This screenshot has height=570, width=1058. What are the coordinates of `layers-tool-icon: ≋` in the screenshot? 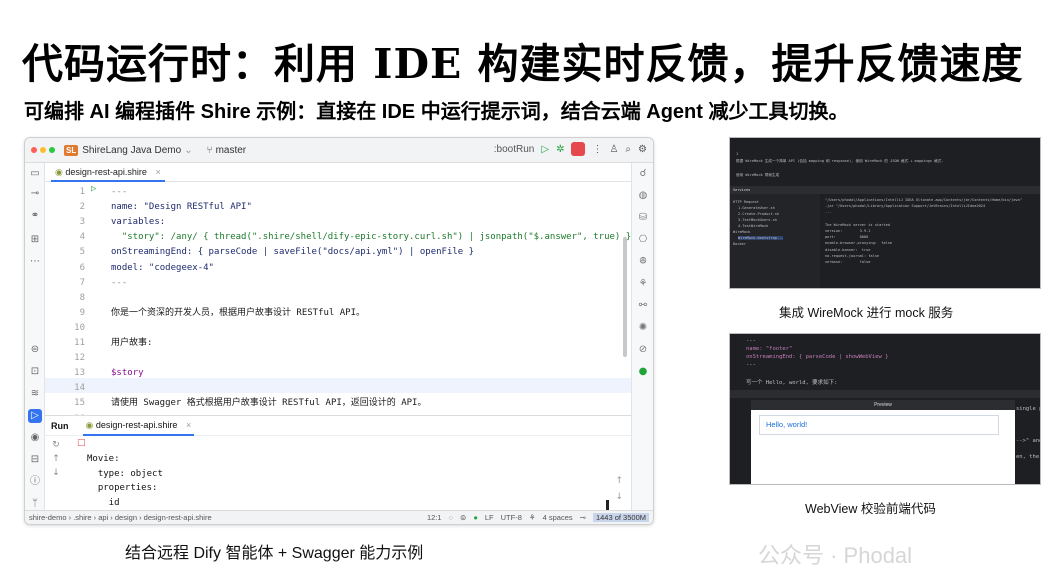 It's located at (35, 394).